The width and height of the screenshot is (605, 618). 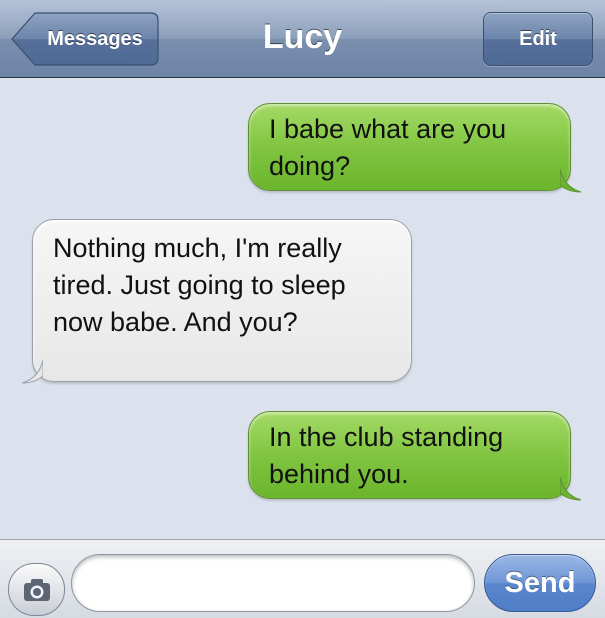 I want to click on camera-button, so click(x=36, y=589).